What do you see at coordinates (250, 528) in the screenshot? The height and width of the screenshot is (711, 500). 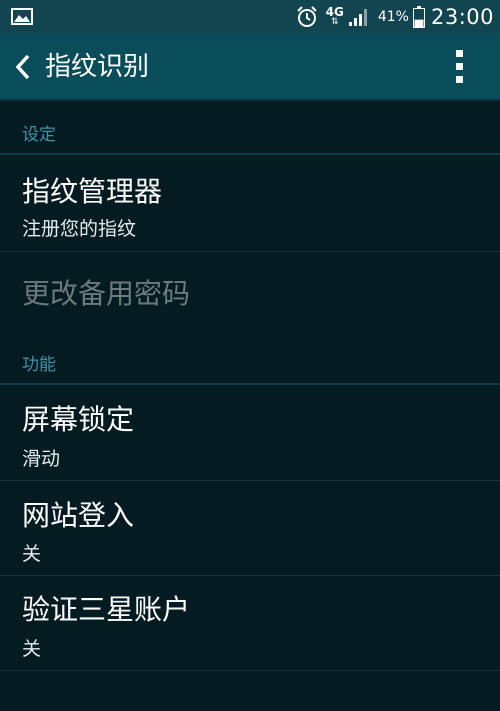 I see `web-signin-item: 网站登入 关` at bounding box center [250, 528].